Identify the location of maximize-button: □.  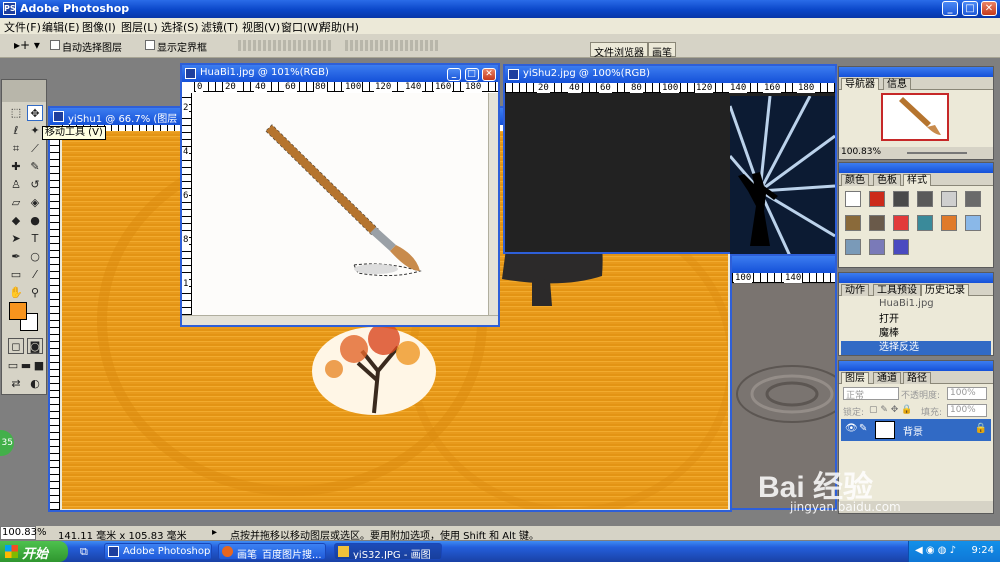
(970, 8).